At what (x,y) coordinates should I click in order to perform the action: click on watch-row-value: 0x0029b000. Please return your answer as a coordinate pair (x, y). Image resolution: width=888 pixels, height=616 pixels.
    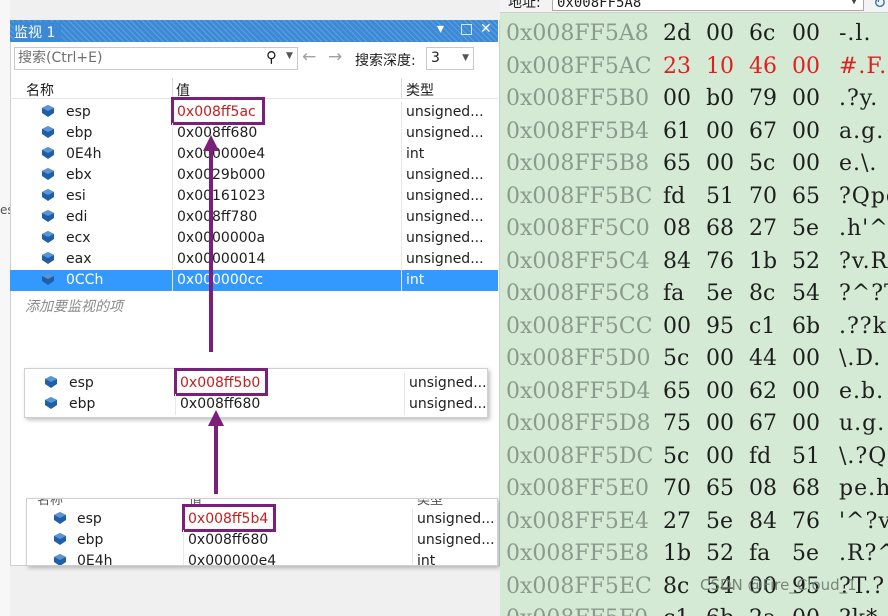
    Looking at the image, I should click on (221, 175).